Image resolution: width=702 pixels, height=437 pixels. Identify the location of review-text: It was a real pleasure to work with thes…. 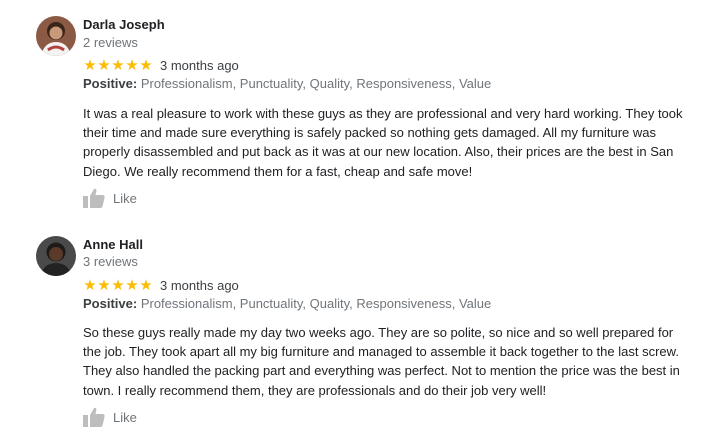
(383, 142).